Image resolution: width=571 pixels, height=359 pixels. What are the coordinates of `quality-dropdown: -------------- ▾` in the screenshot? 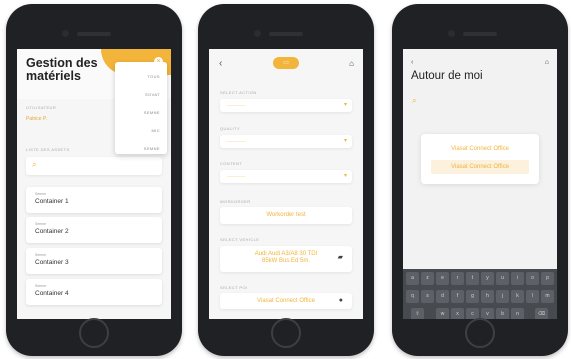 It's located at (286, 141).